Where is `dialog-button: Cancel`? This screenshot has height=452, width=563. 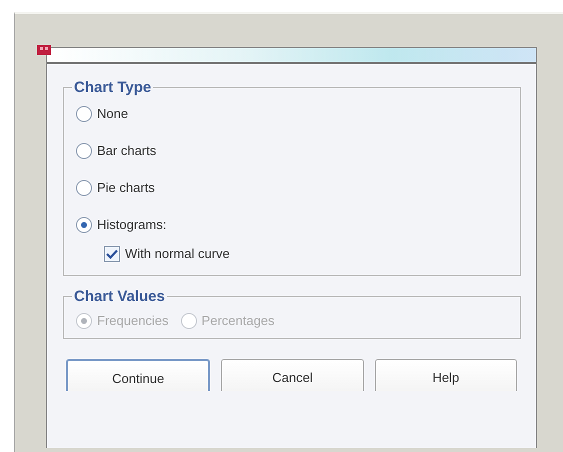 dialog-button: Cancel is located at coordinates (292, 375).